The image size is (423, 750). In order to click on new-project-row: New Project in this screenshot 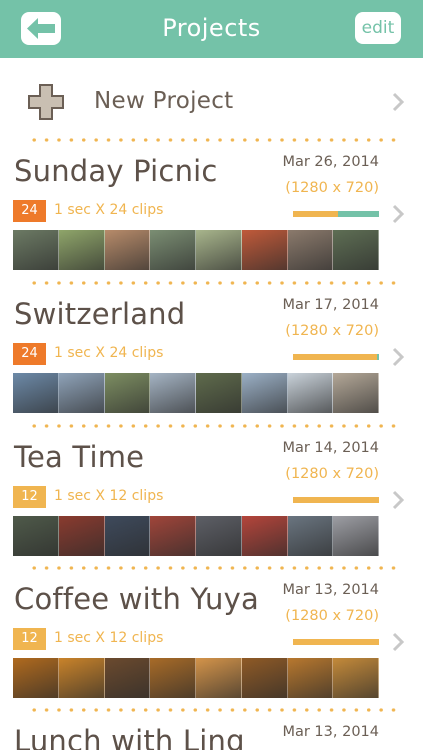, I will do `click(211, 99)`.